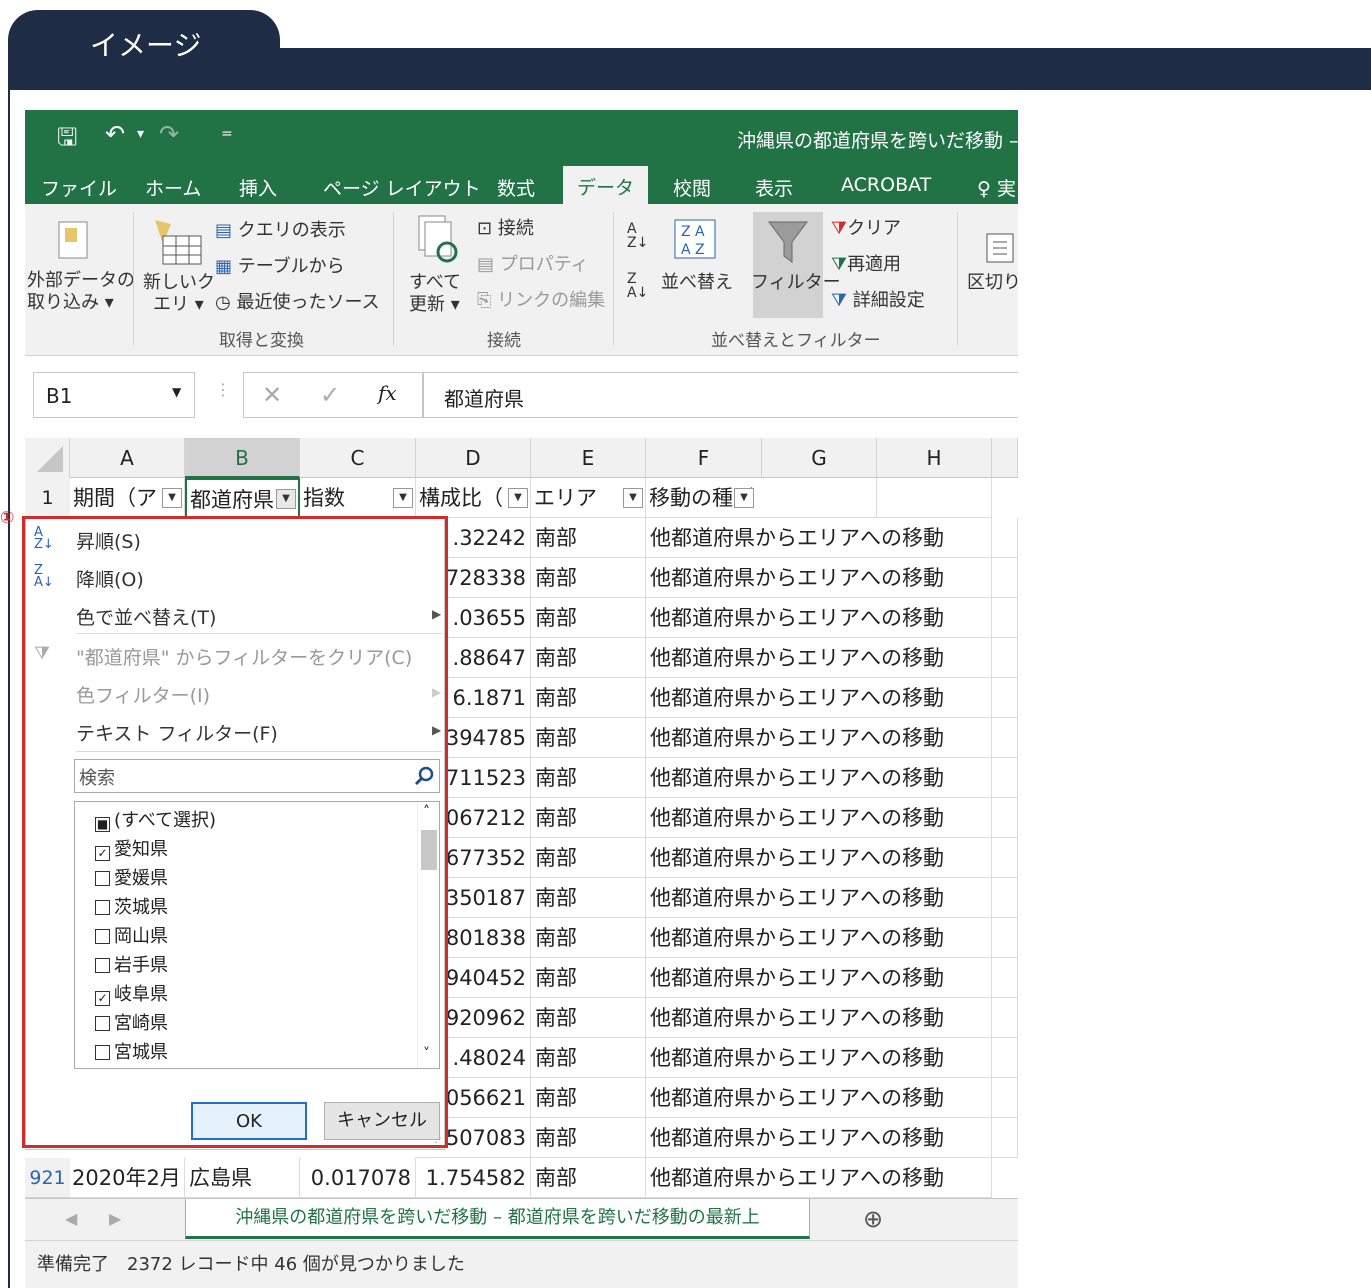 The image size is (1371, 1288). I want to click on list-scrollbar: ˄ ˅, so click(428, 935).